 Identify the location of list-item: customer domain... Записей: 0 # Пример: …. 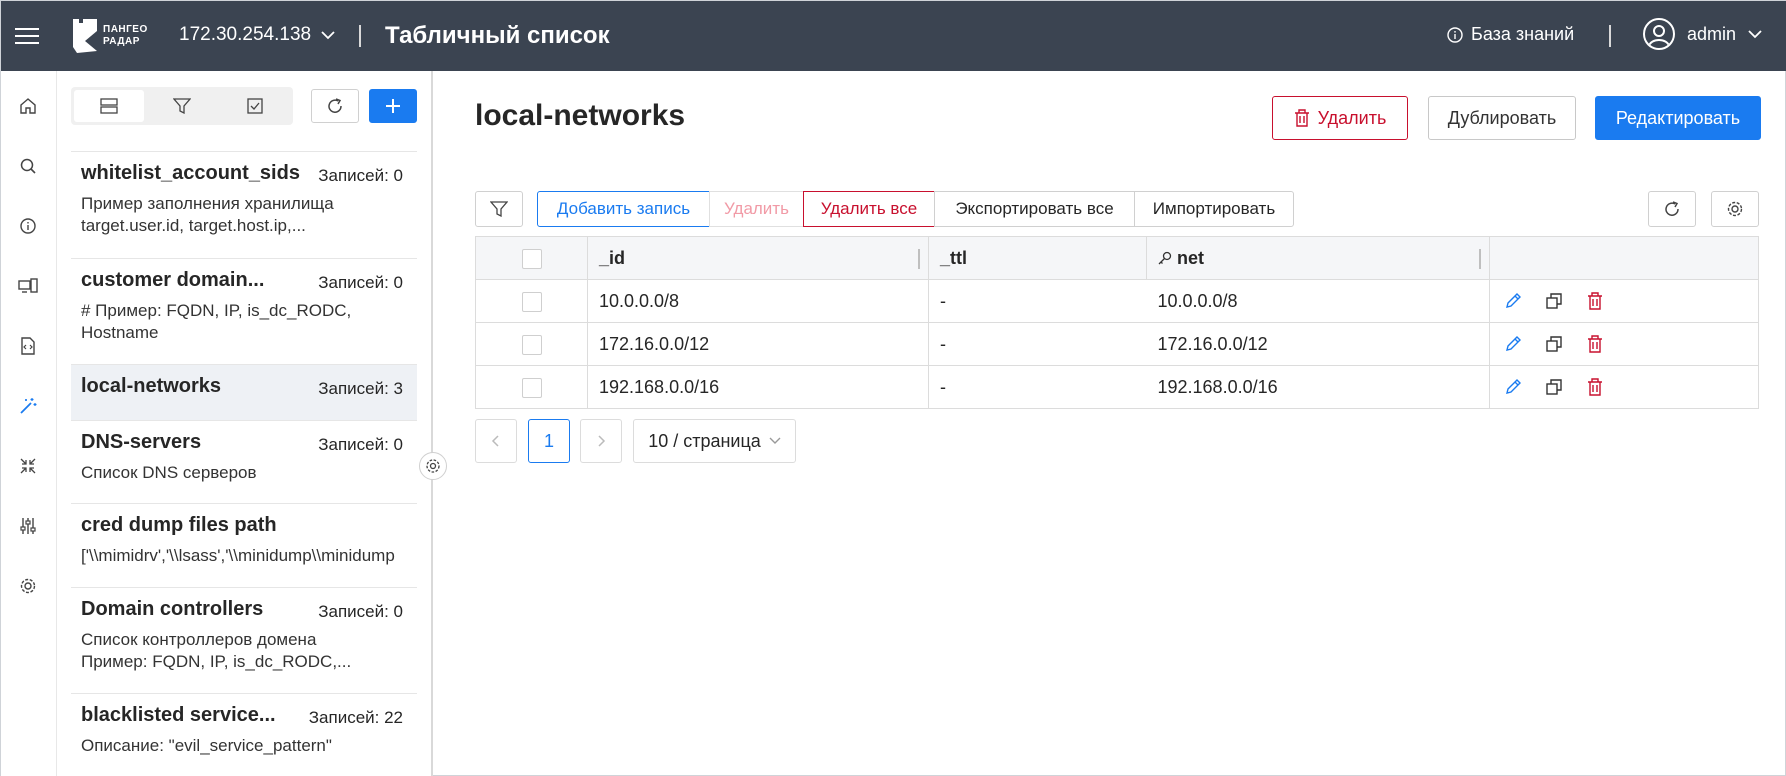
(244, 311).